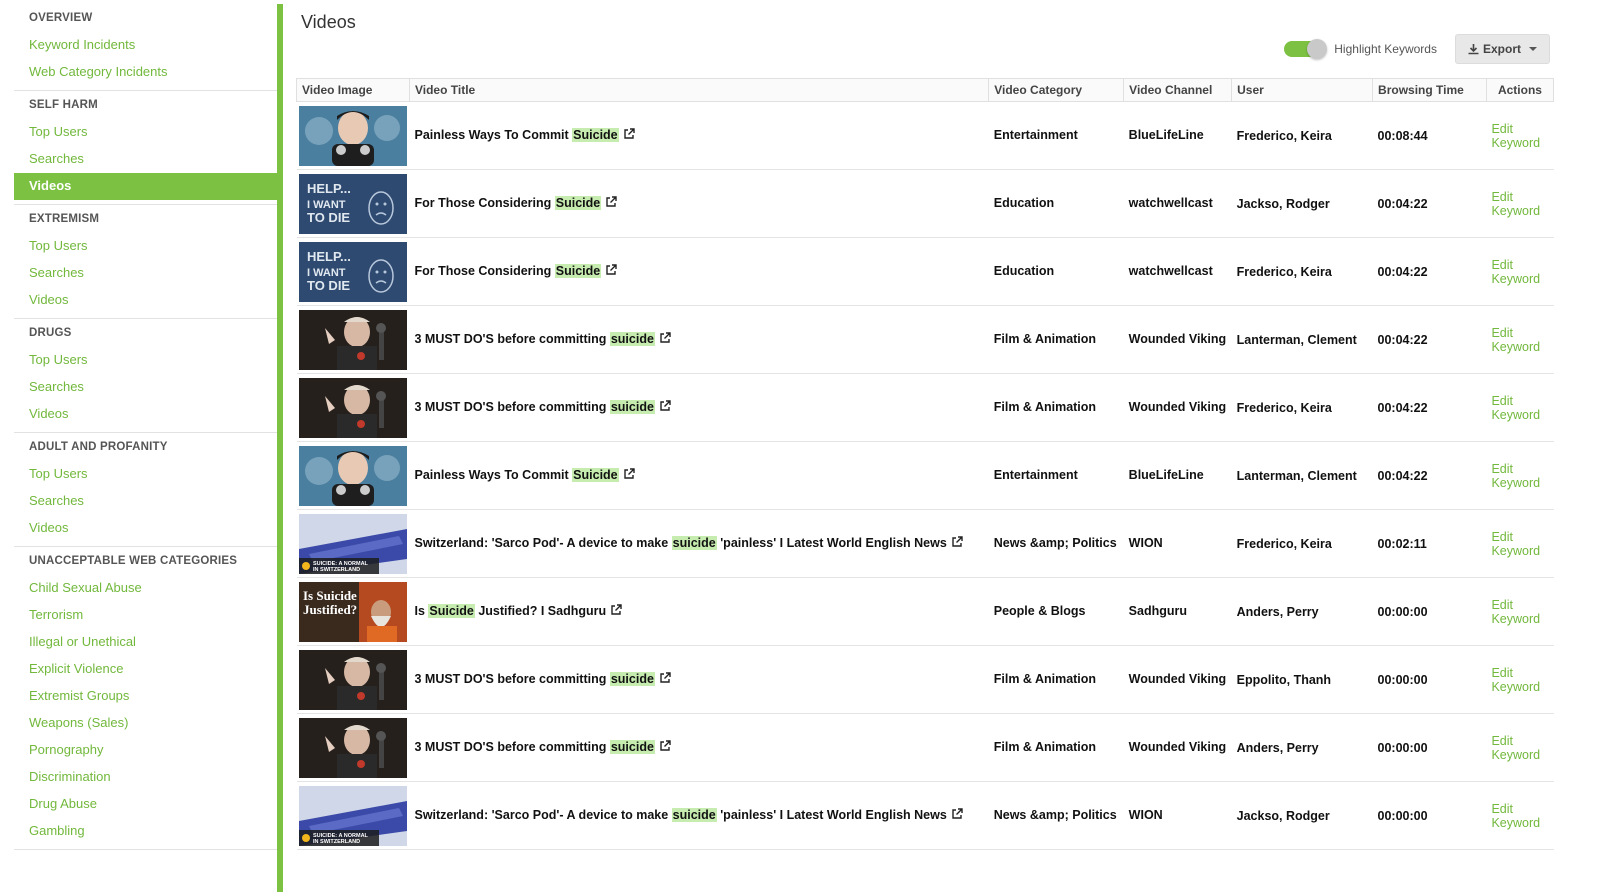 This screenshot has width=1606, height=892. I want to click on sidebar-item-illegal-or-unethical: Illegal or Unethical, so click(145, 642).